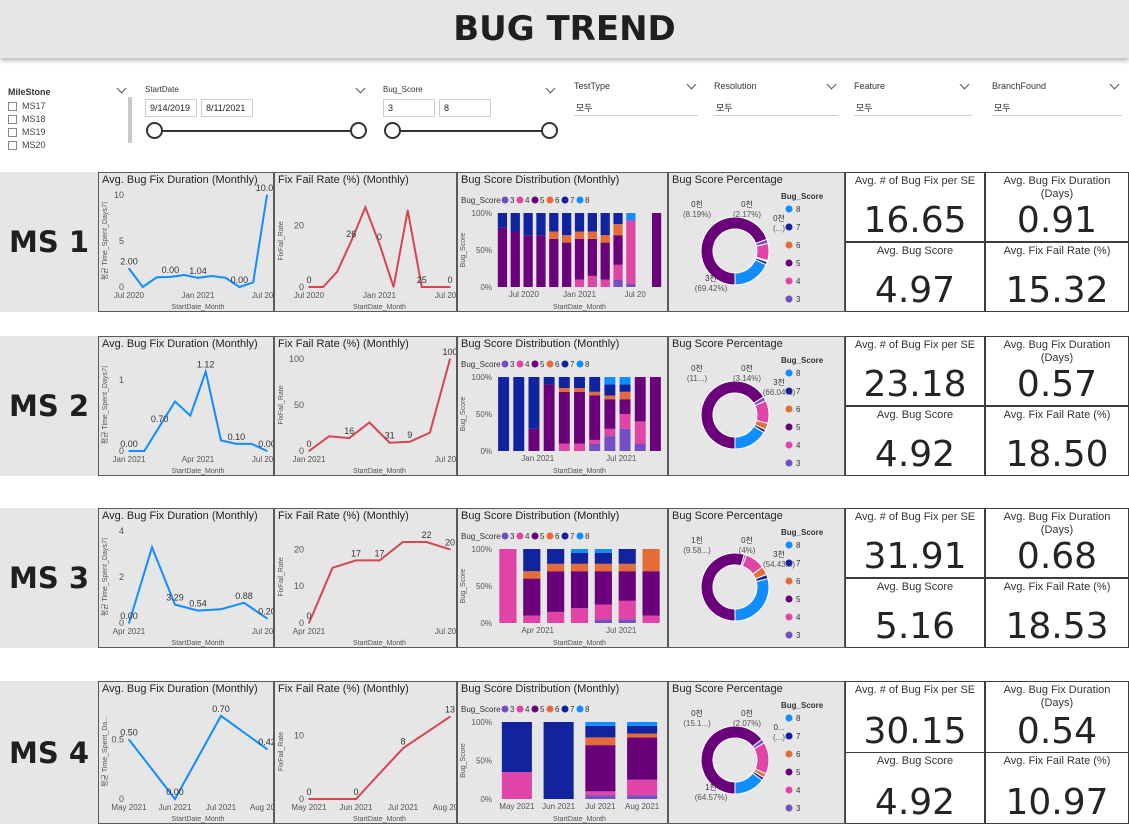 The height and width of the screenshot is (834, 1129). Describe the element at coordinates (915, 207) in the screenshot. I see `fix-per-se-kpi-card: Avg. # of Bug Fix per SE 16.65` at that location.